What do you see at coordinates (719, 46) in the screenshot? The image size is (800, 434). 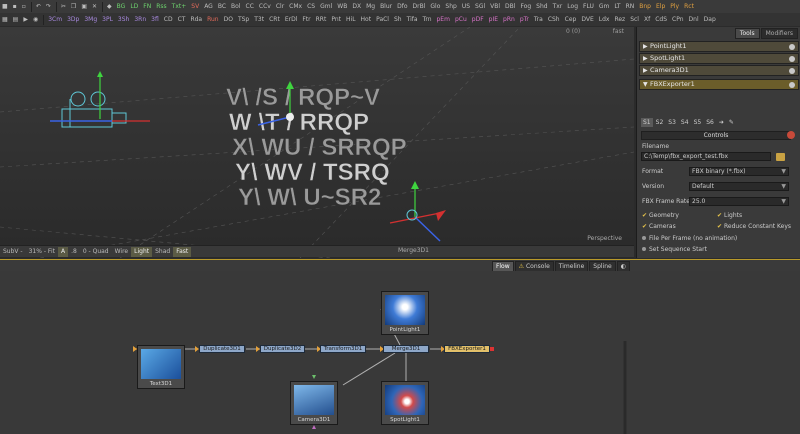 I see `tool-header-pointlight: ▶ PointLight1` at bounding box center [719, 46].